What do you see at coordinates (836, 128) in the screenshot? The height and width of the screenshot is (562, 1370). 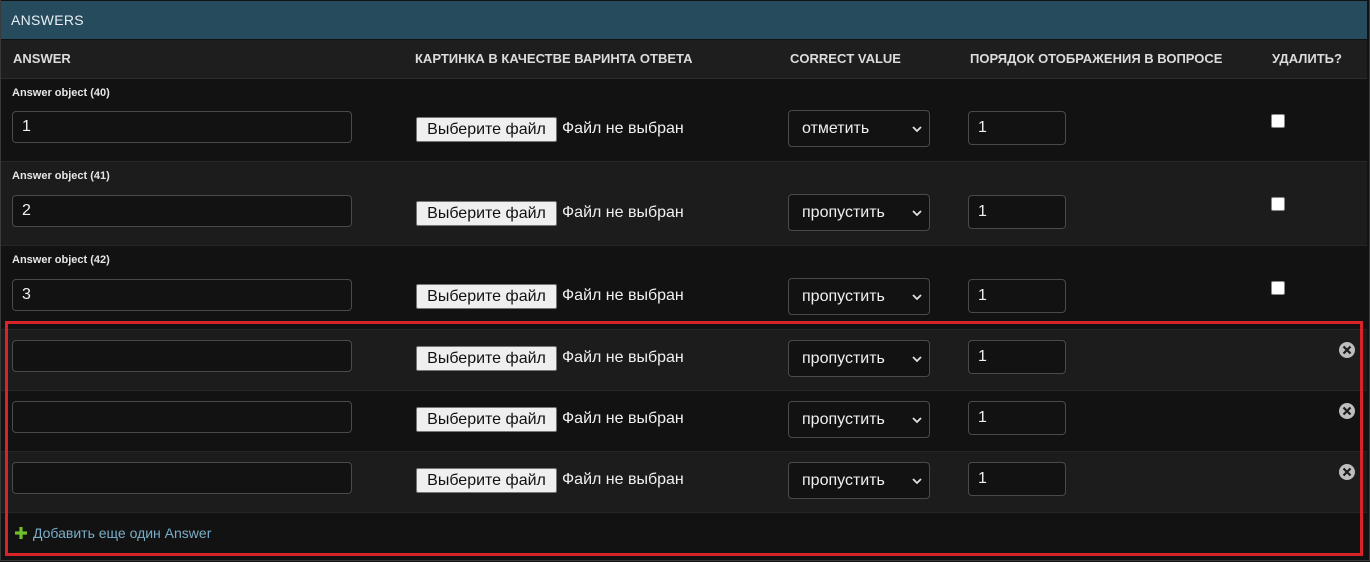 I see `correct-value-selected: отметить` at bounding box center [836, 128].